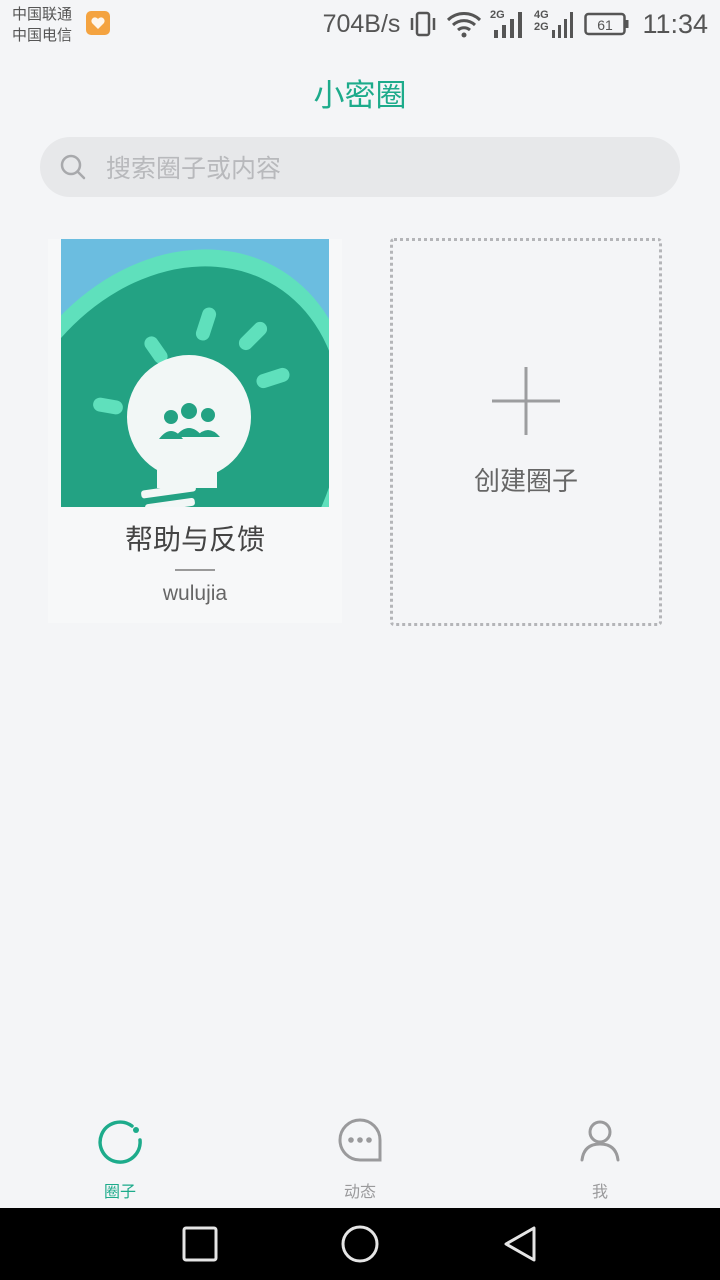 The width and height of the screenshot is (720, 1280). I want to click on create-circle-label: 创建圈子, so click(525, 482).